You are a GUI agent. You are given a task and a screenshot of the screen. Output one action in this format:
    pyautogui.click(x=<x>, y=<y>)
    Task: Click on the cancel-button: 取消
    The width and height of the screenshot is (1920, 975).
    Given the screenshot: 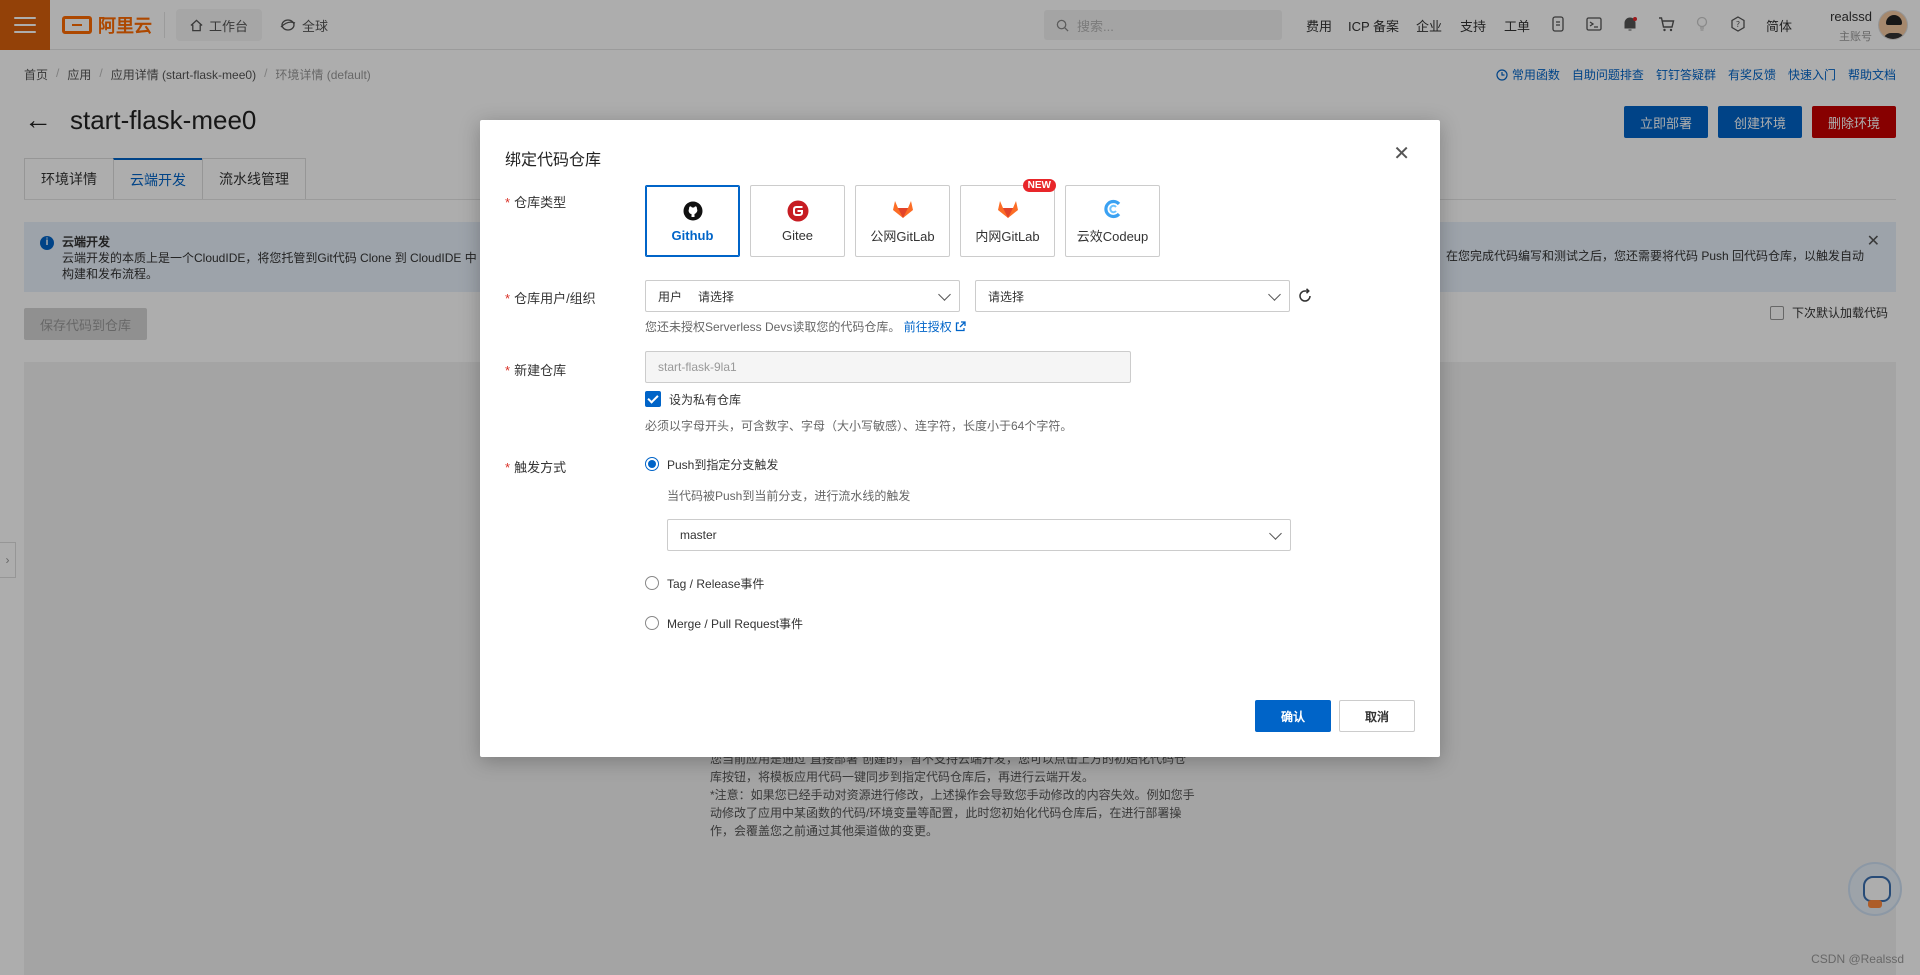 What is the action you would take?
    pyautogui.click(x=1377, y=716)
    